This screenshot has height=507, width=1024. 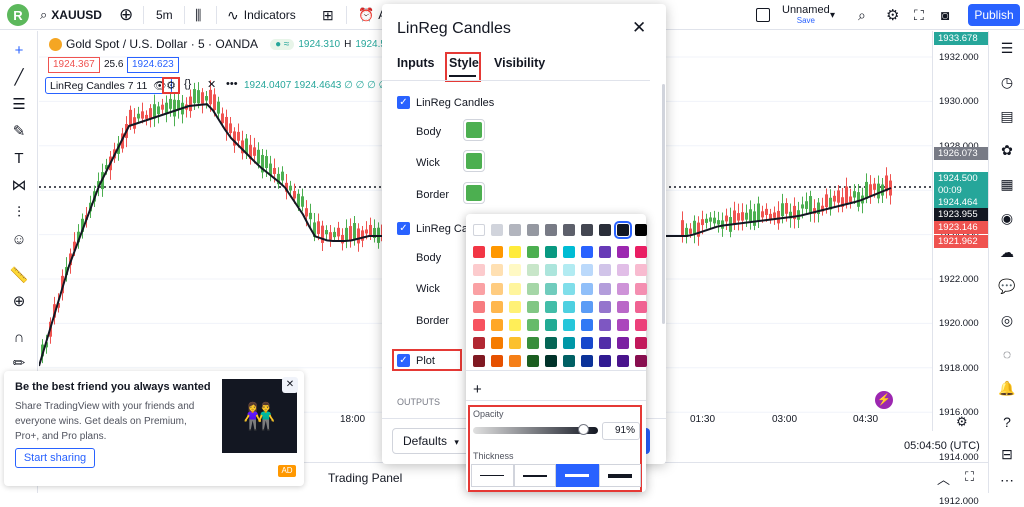 What do you see at coordinates (74, 65) in the screenshot?
I see `sell-button: 1924.367` at bounding box center [74, 65].